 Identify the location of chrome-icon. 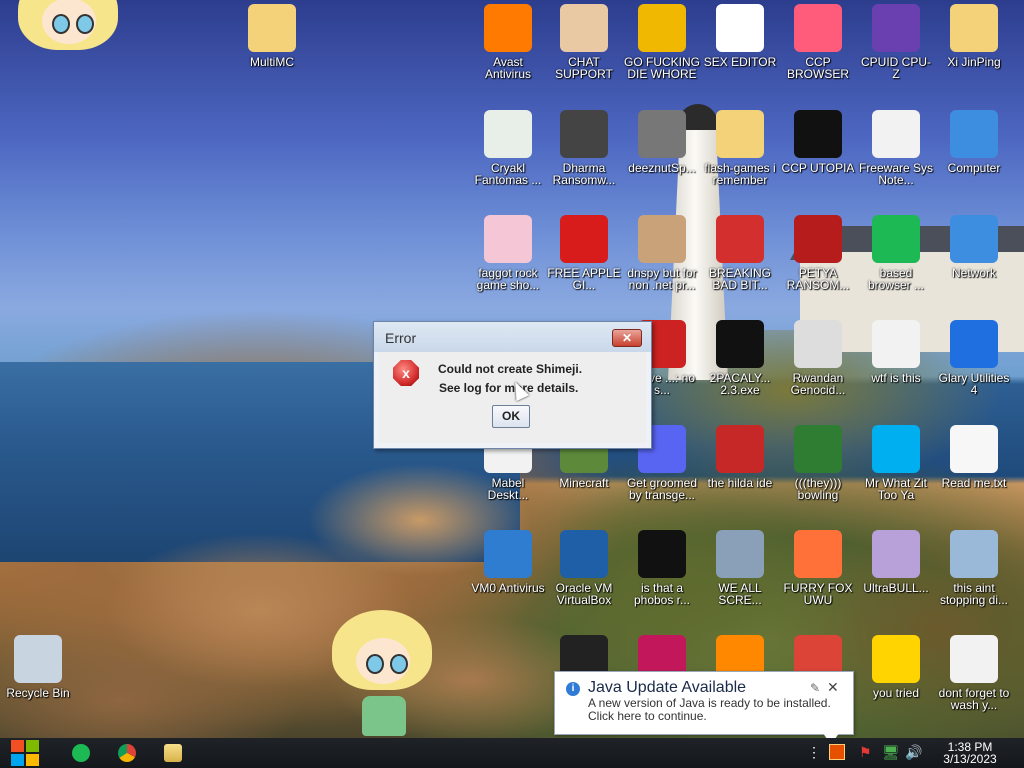
(127, 753).